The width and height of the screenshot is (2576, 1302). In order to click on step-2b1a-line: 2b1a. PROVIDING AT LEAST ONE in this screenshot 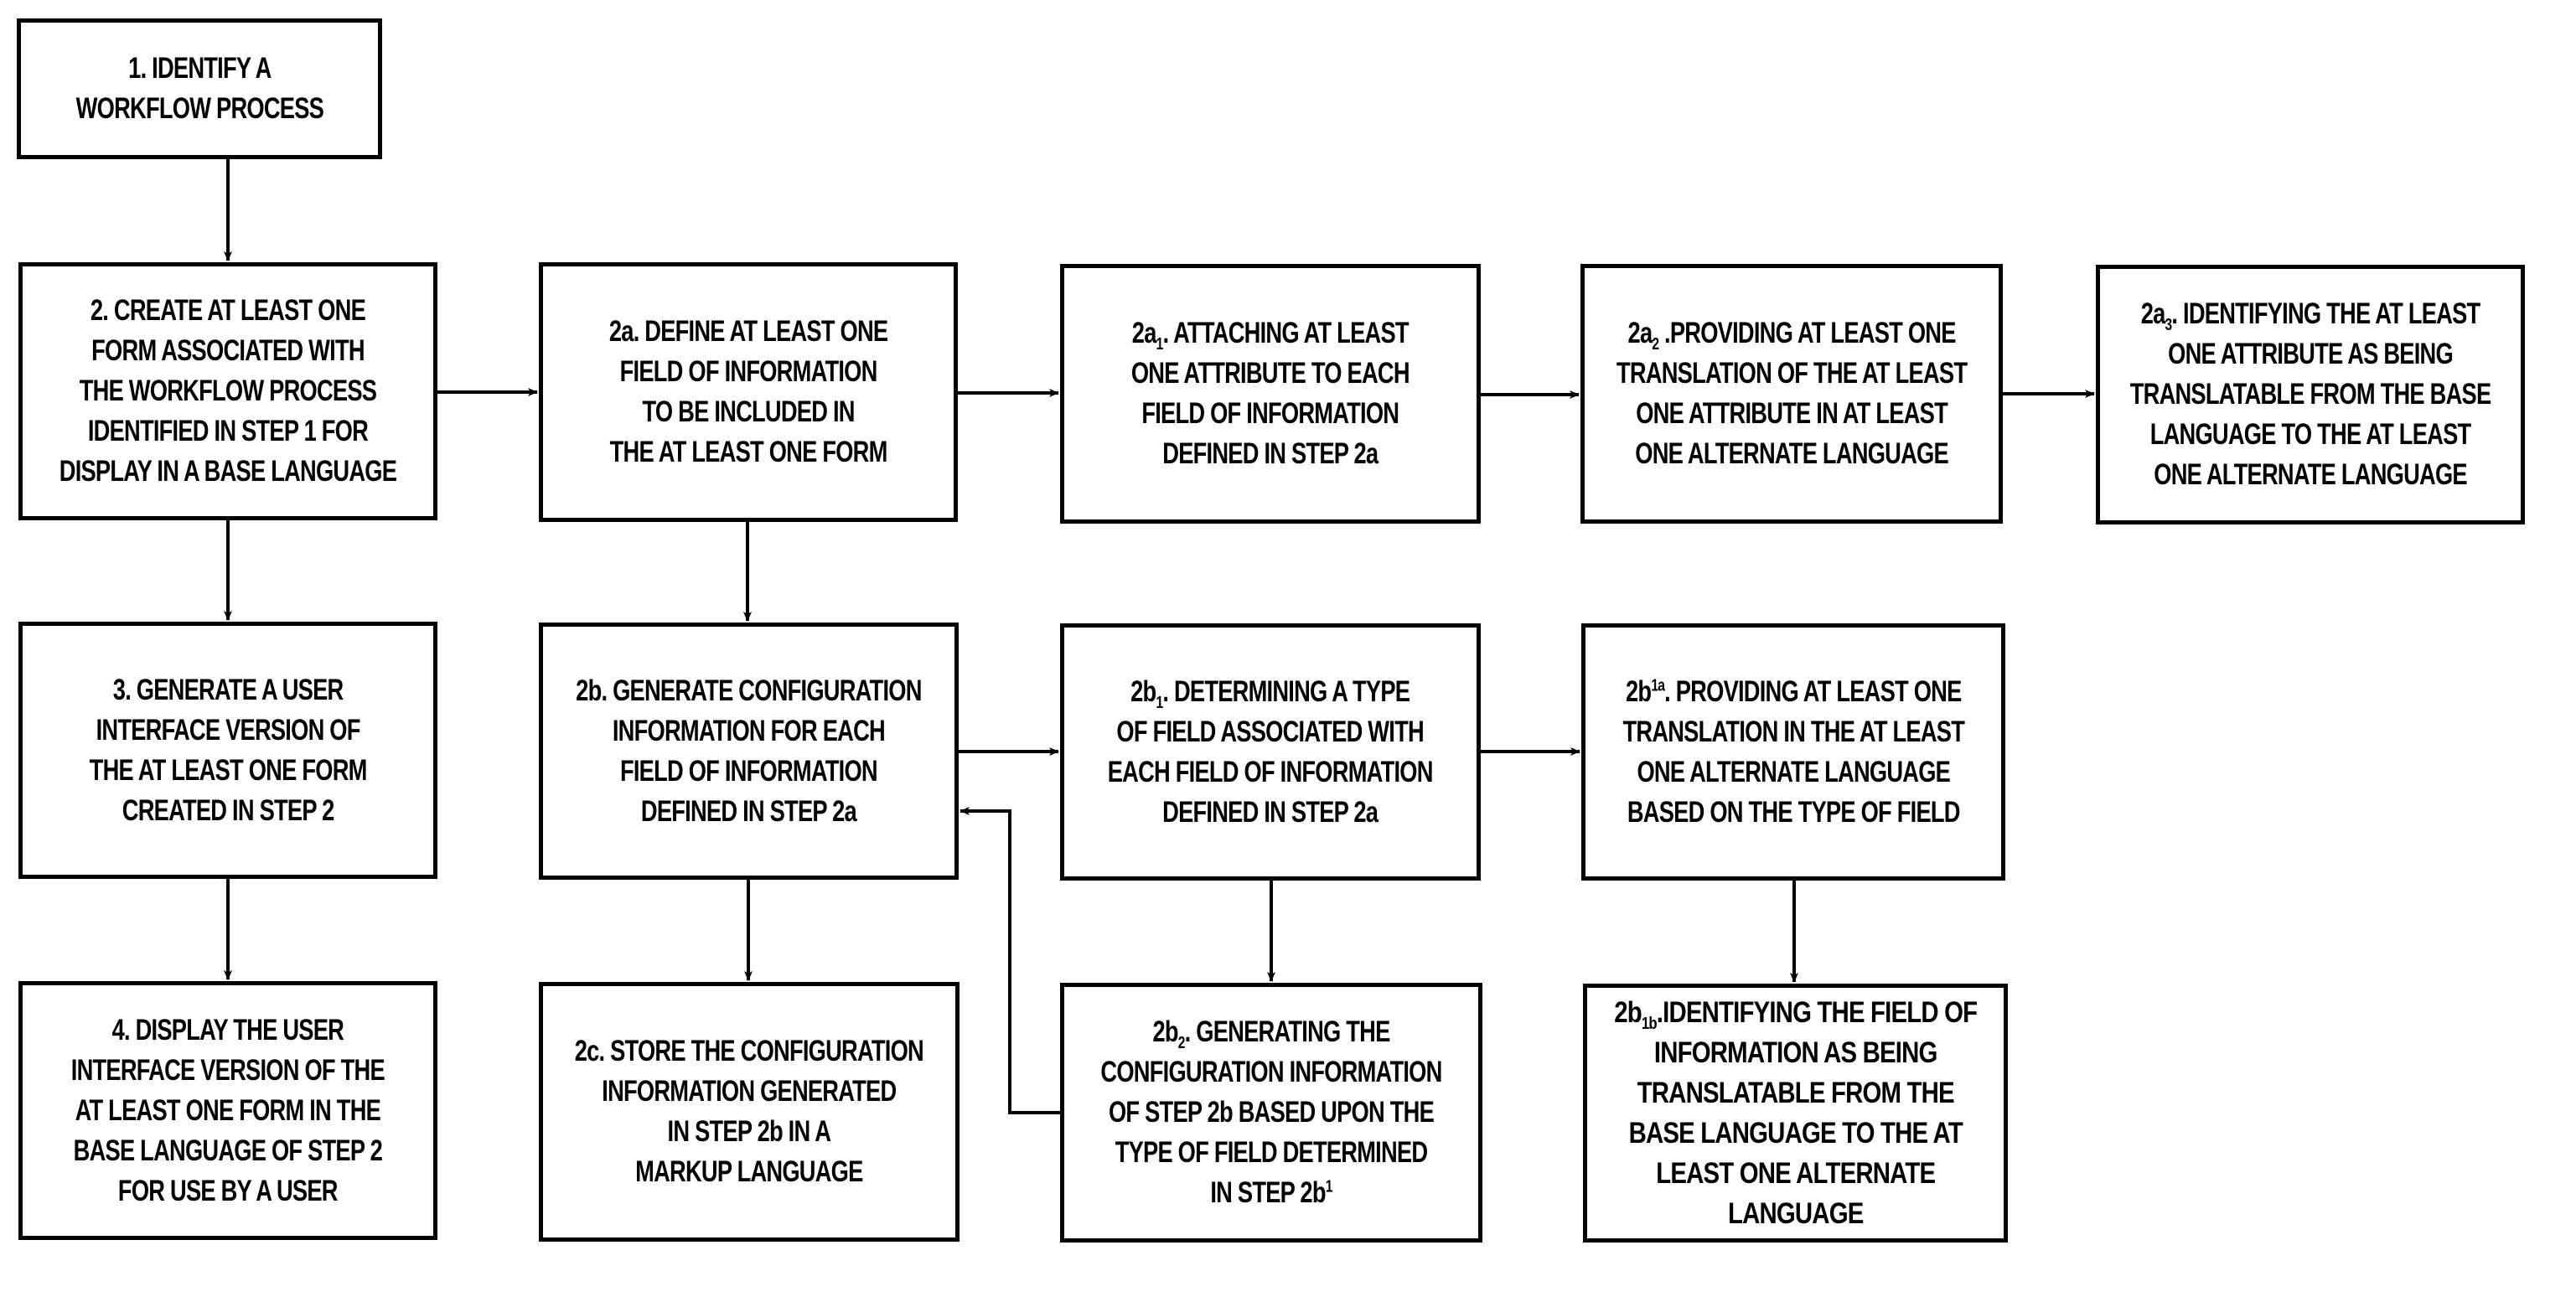, I will do `click(1793, 692)`.